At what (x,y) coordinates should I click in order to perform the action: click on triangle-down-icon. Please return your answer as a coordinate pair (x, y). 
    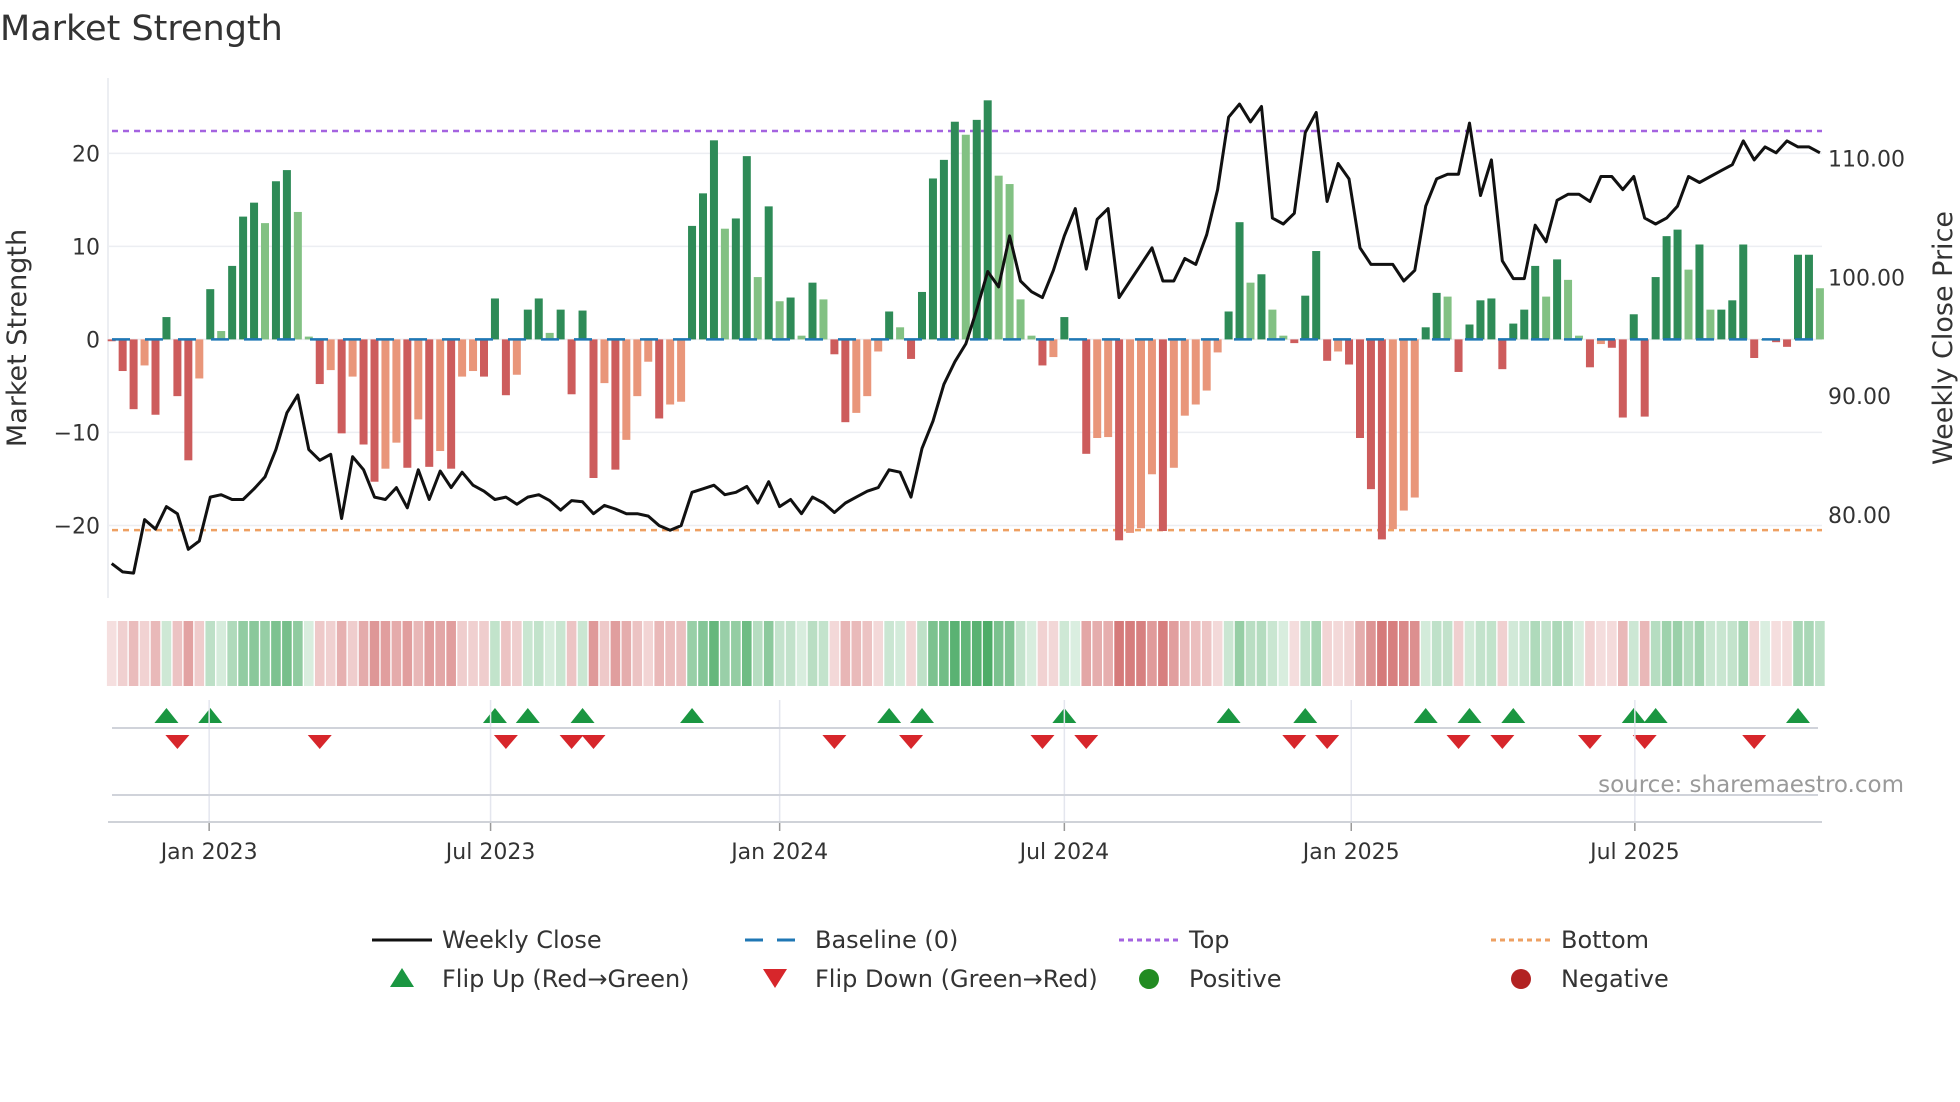
    Looking at the image, I should click on (775, 978).